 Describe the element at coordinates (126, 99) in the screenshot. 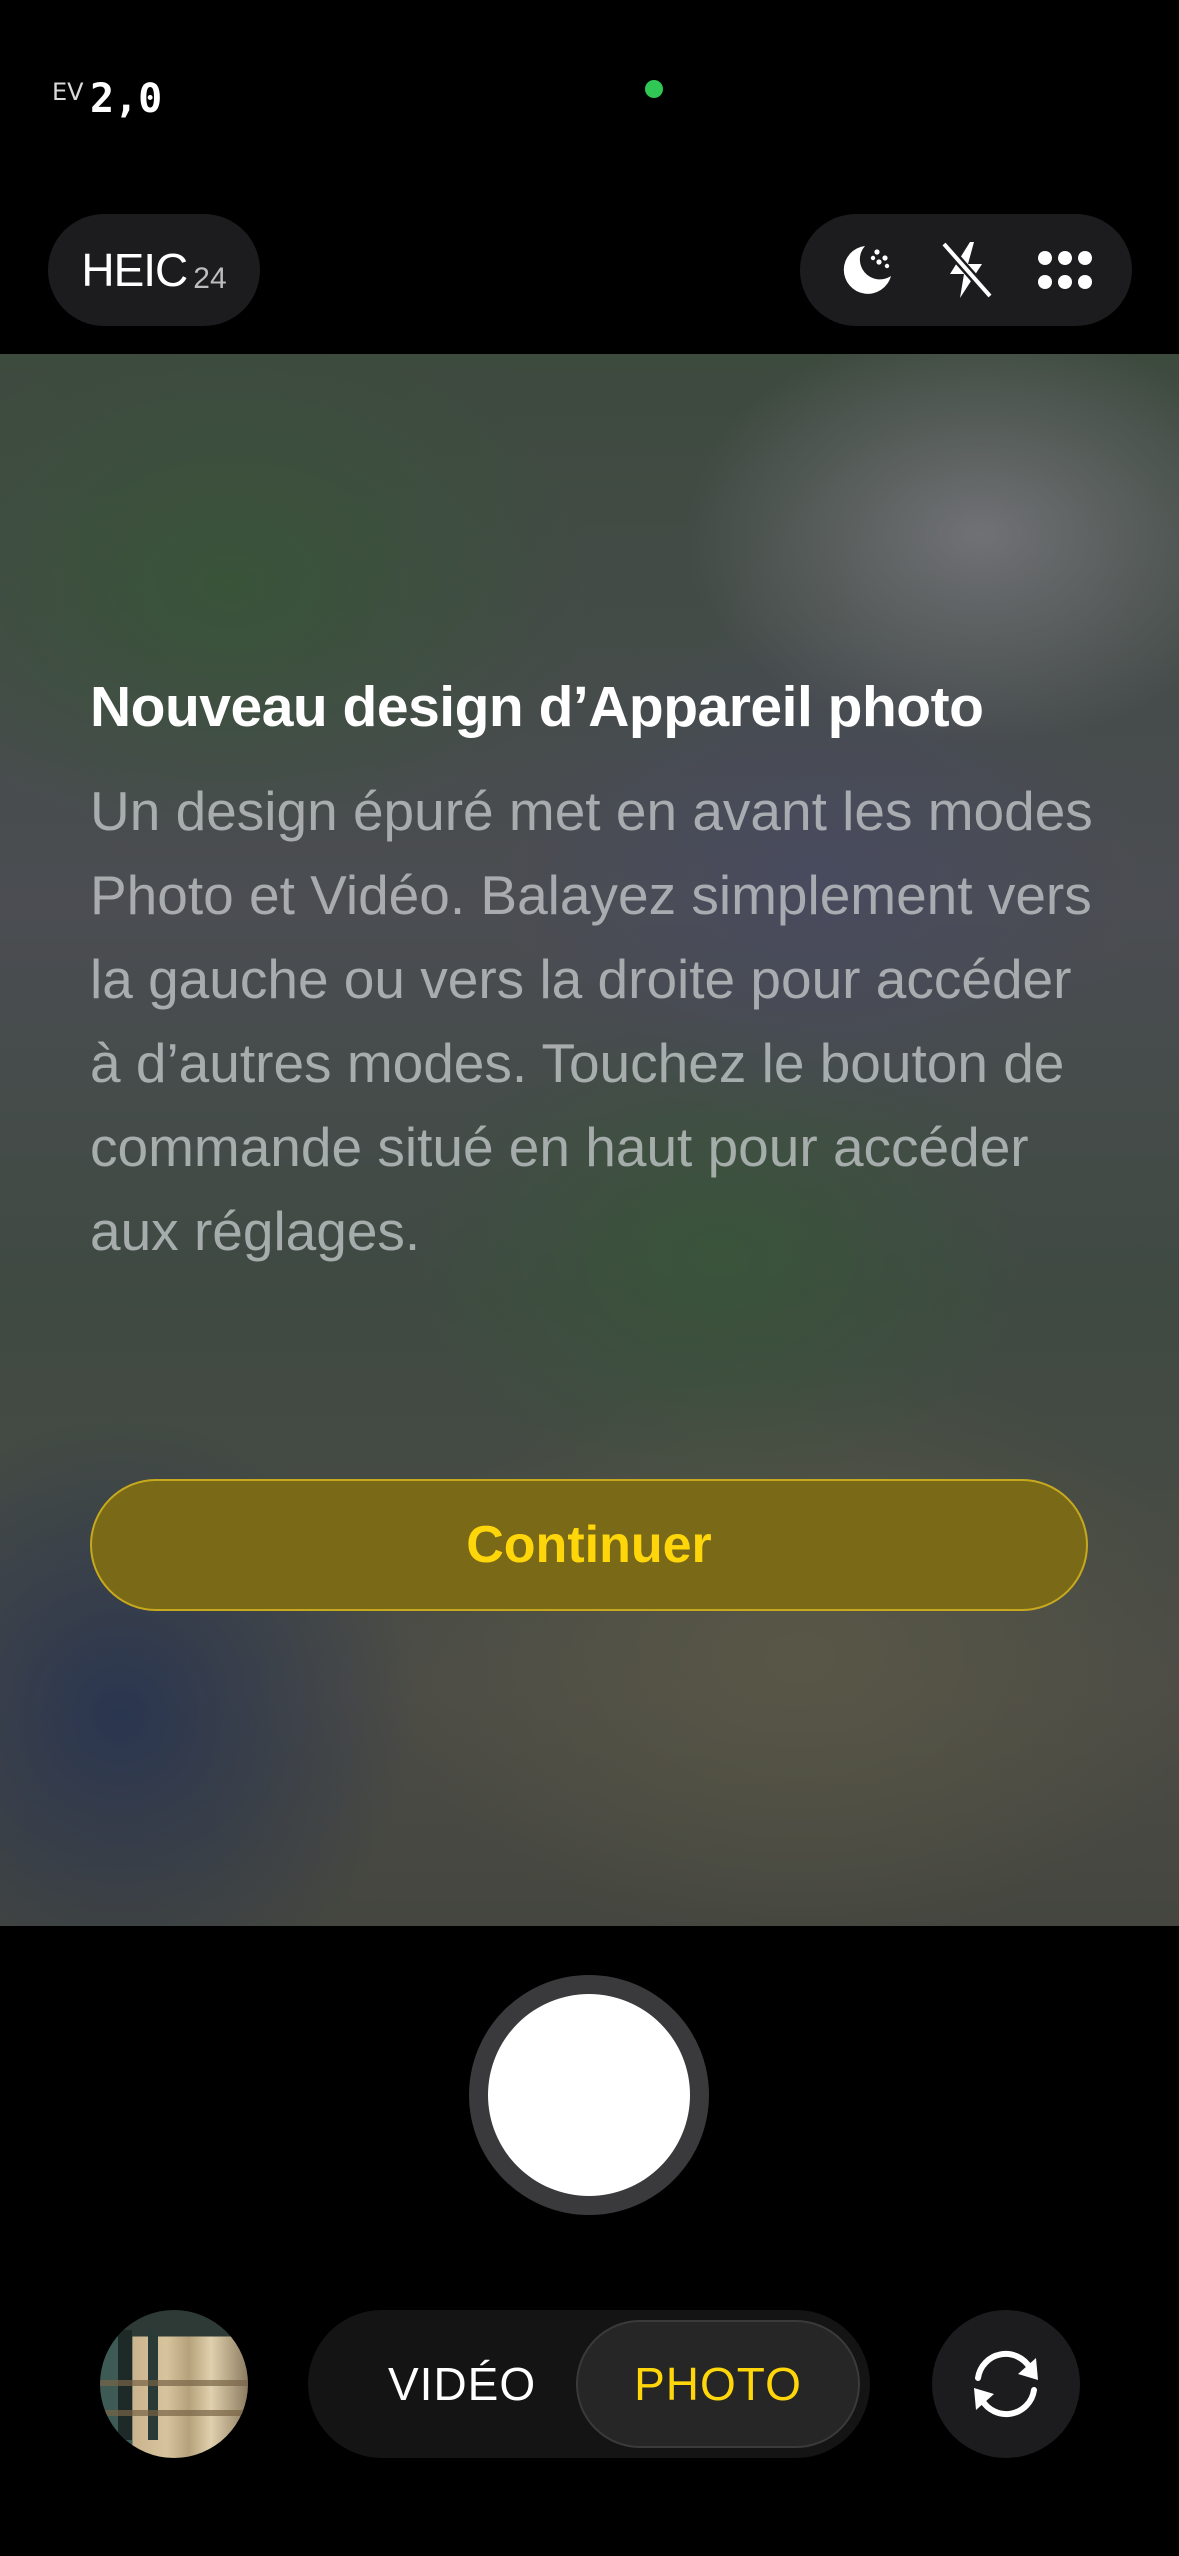

I see `exposure-value: 2,0` at that location.